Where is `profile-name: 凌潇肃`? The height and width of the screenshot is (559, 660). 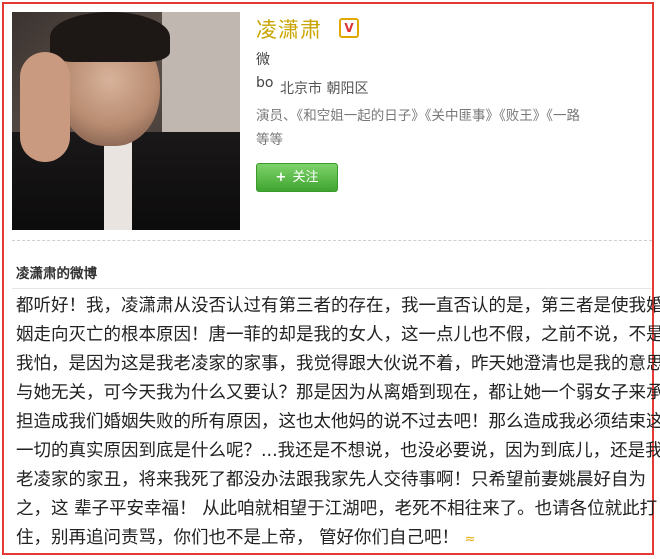 profile-name: 凌潇肃 is located at coordinates (289, 29).